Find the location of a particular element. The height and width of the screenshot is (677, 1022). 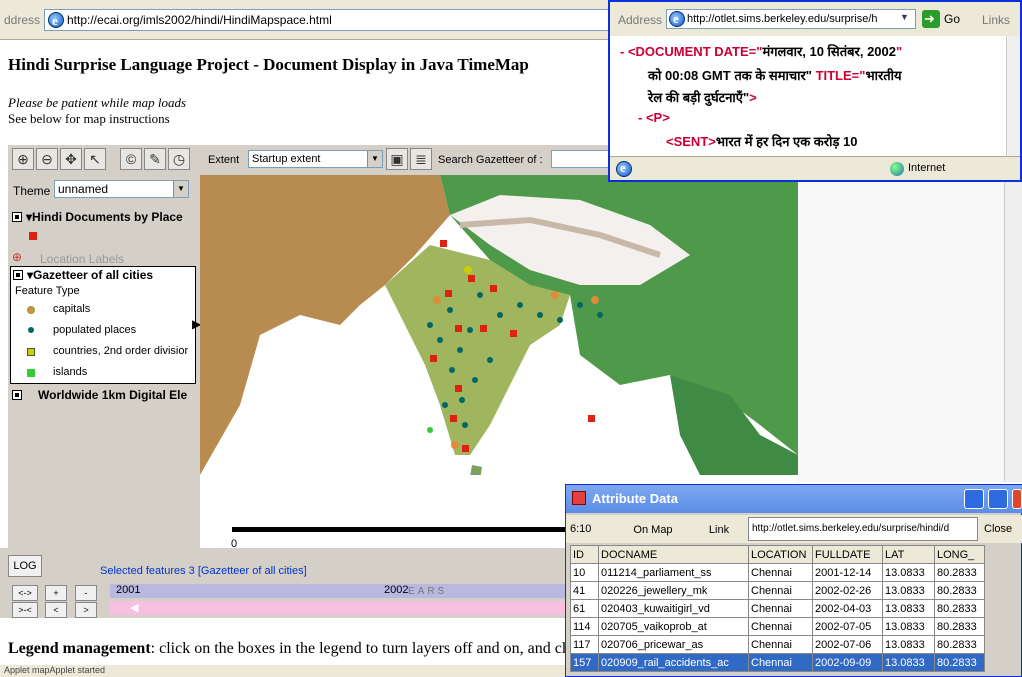

internet-zone-label: Internet is located at coordinates (917, 169).